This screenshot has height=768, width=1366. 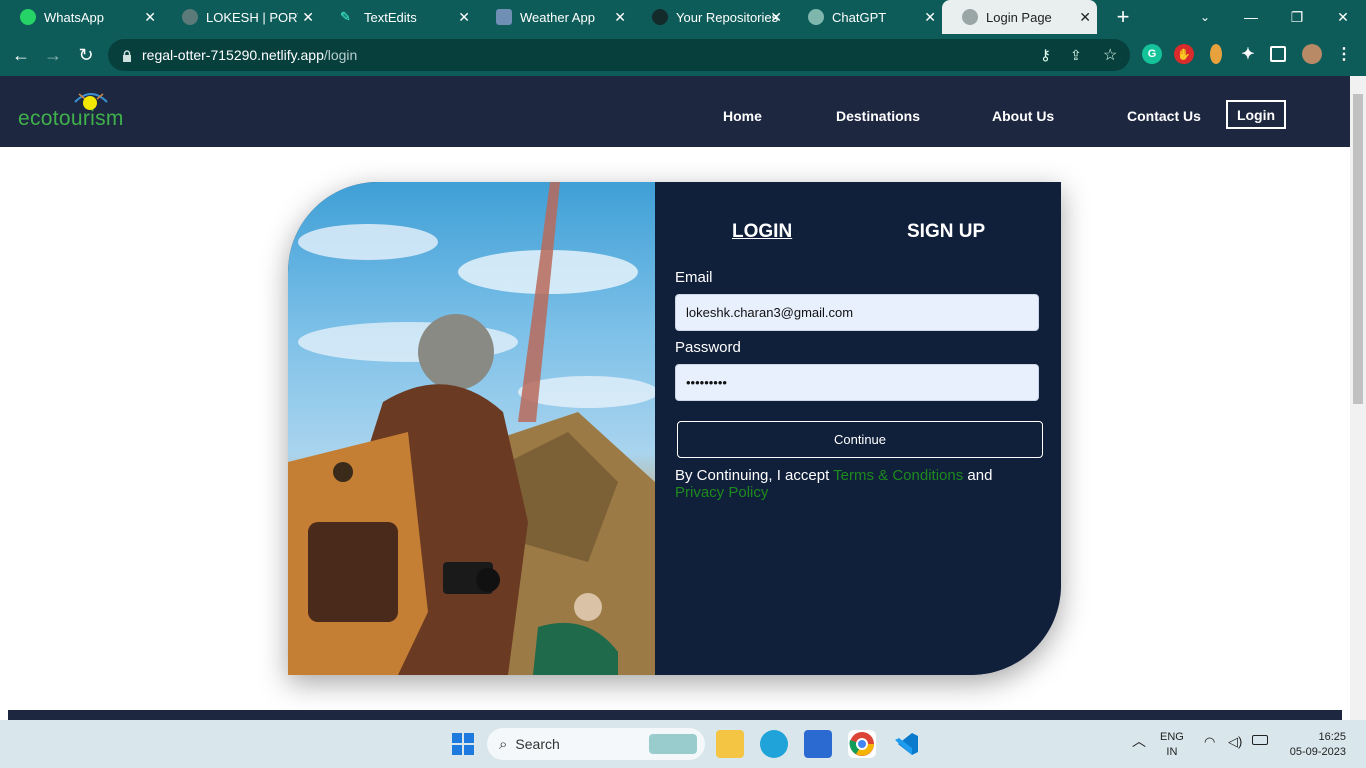 I want to click on new-tab-button: +, so click(x=1123, y=17).